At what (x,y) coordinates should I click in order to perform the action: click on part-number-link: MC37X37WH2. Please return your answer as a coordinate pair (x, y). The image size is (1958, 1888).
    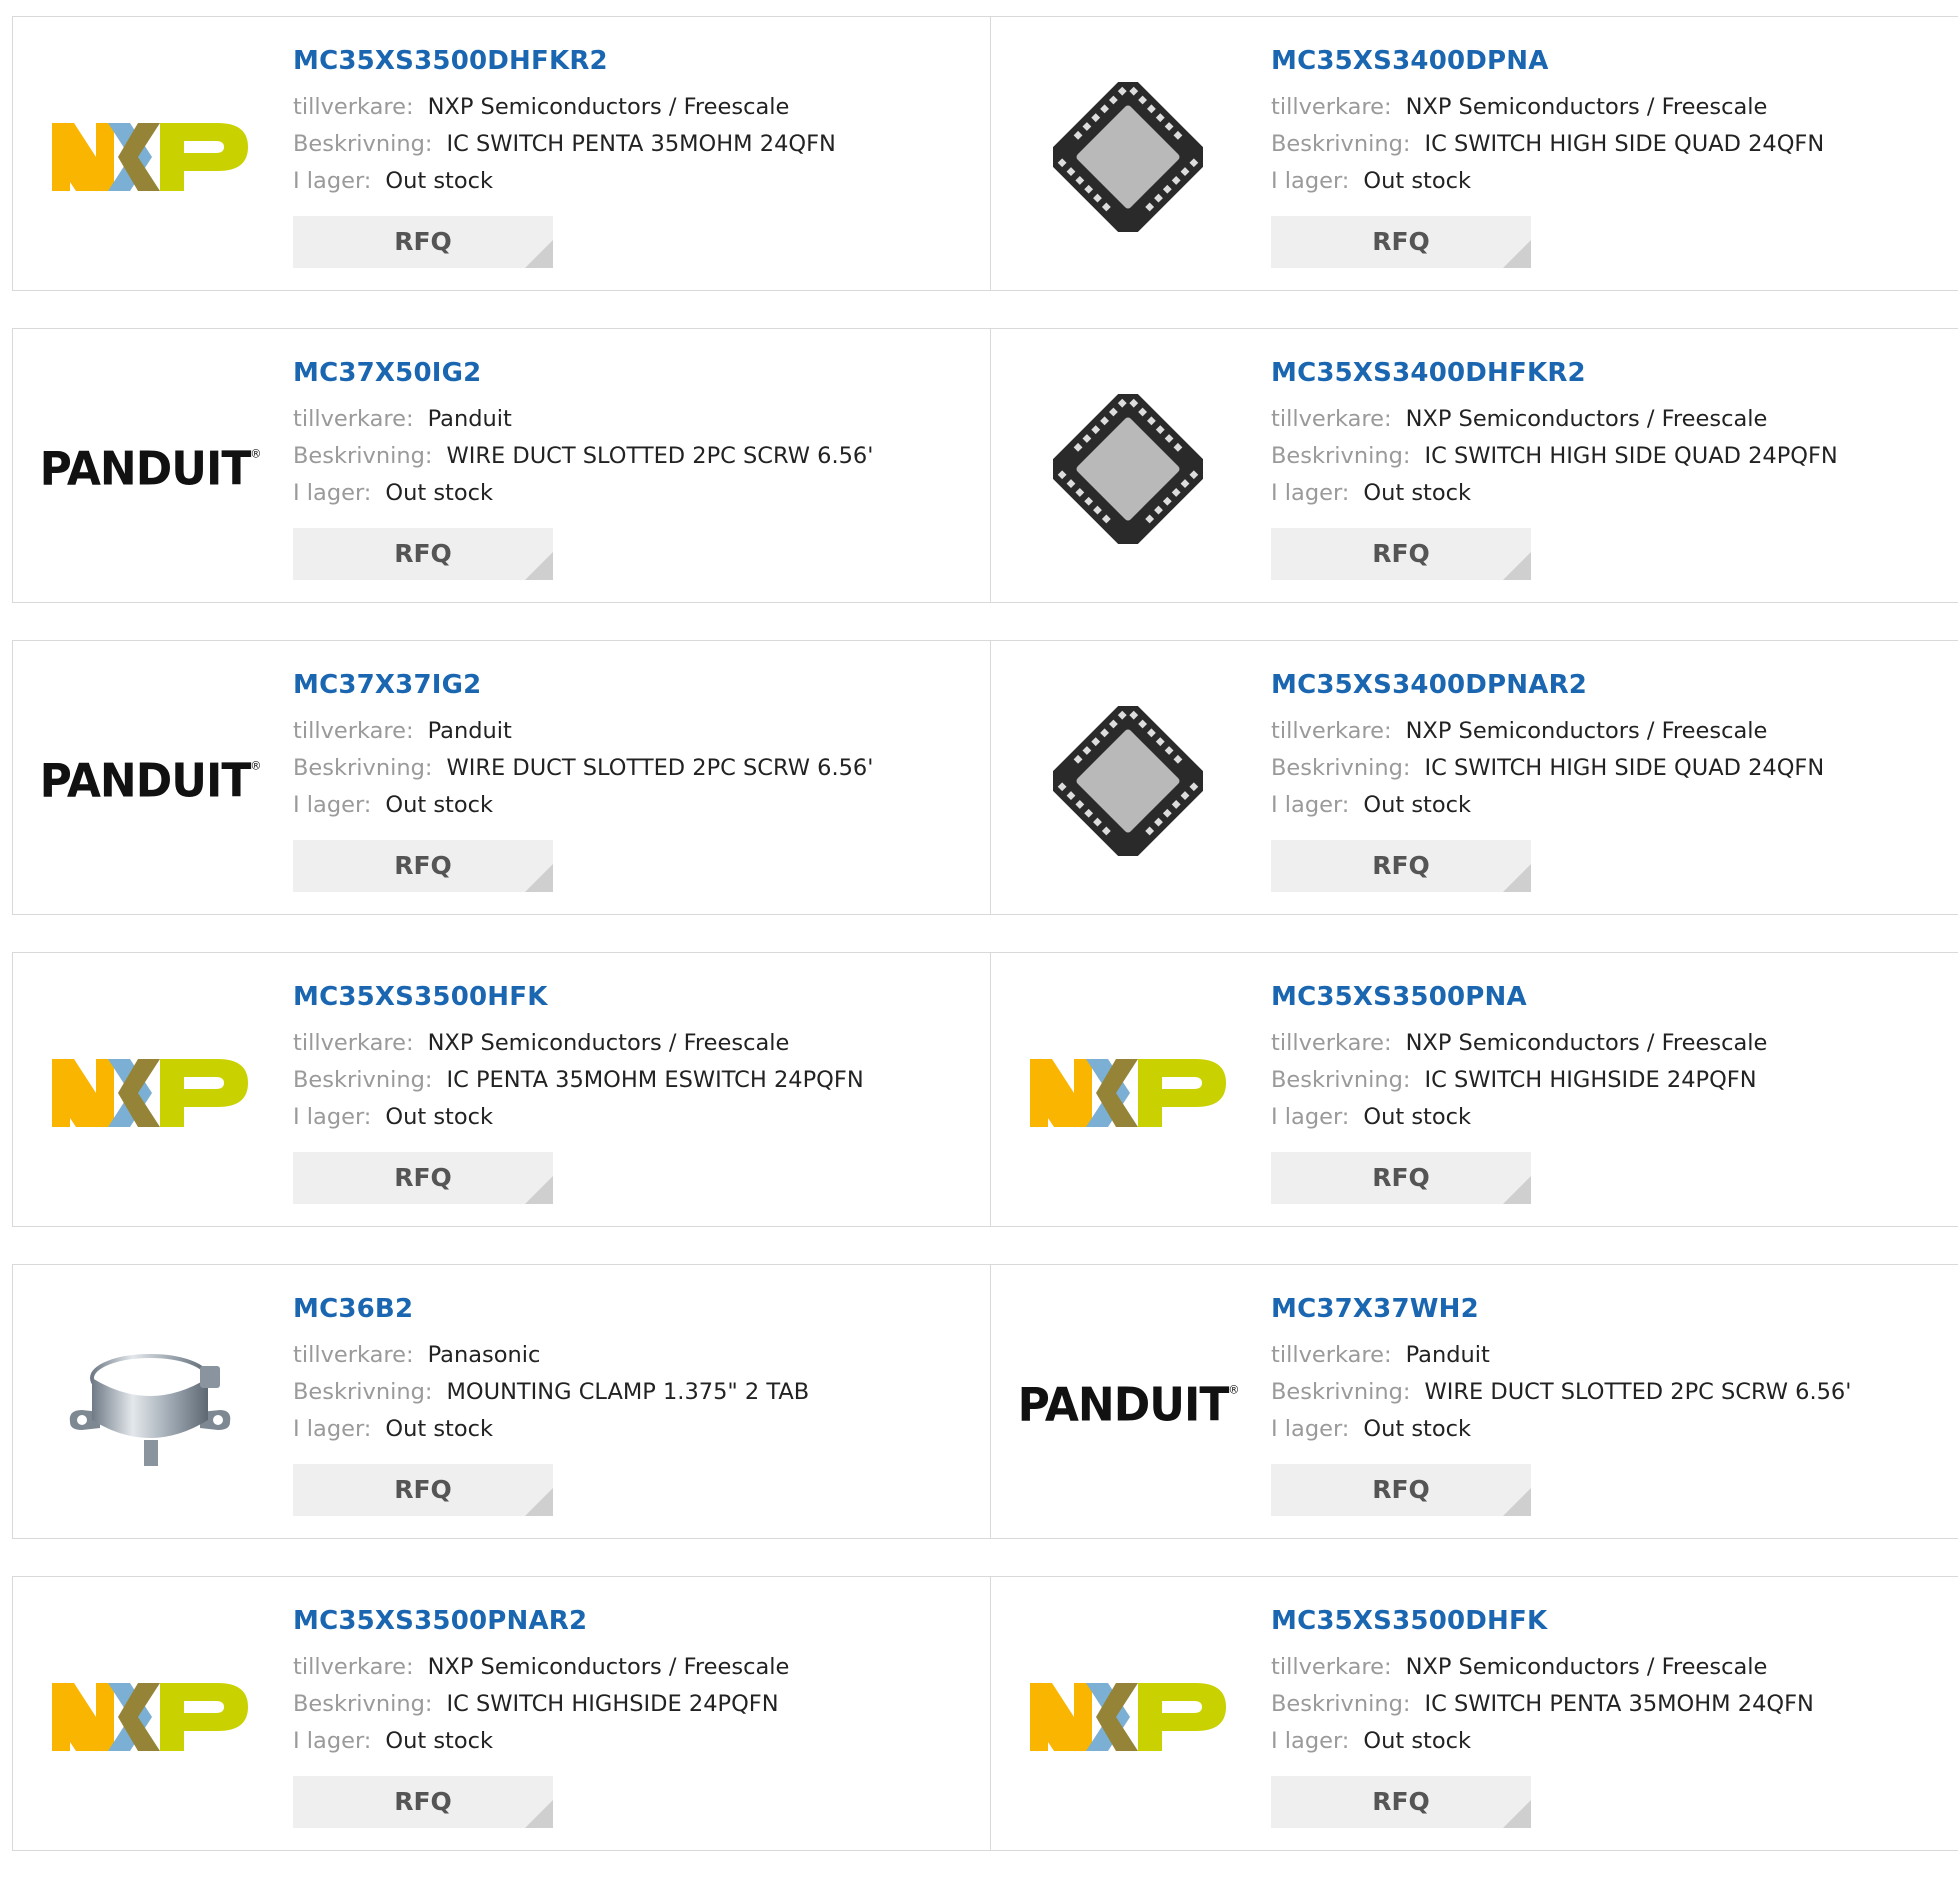
    Looking at the image, I should click on (1561, 1309).